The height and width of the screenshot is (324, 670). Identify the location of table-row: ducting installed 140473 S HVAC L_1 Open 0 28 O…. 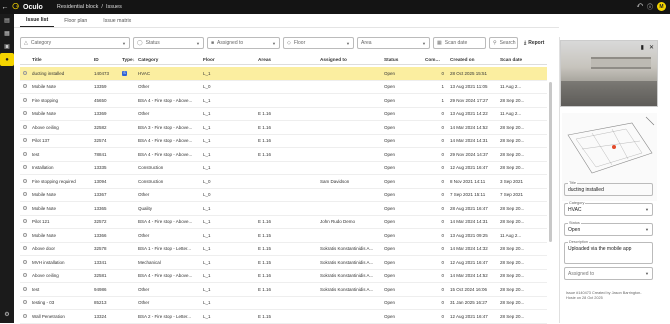
(283, 74).